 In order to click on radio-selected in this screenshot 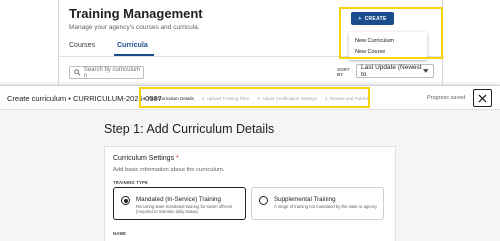, I will do `click(125, 200)`.